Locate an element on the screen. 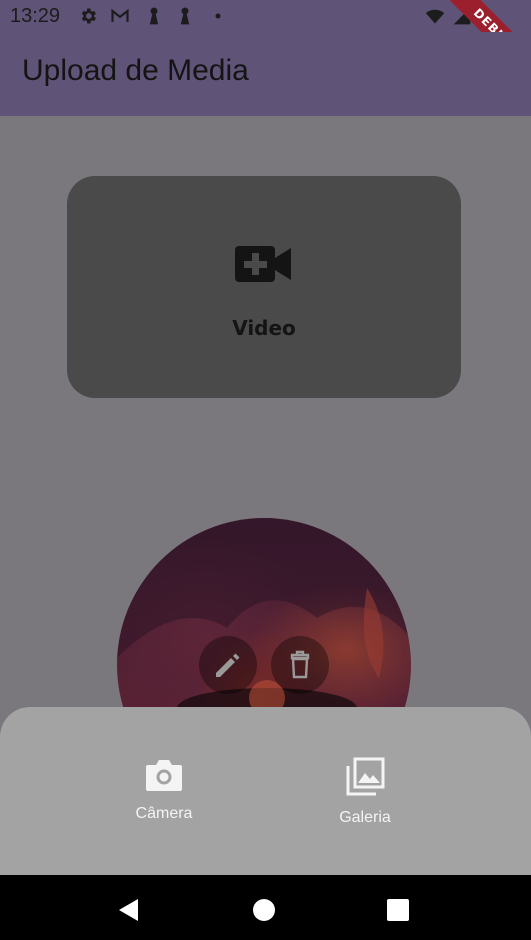 The height and width of the screenshot is (940, 531). edit-button is located at coordinates (228, 665).